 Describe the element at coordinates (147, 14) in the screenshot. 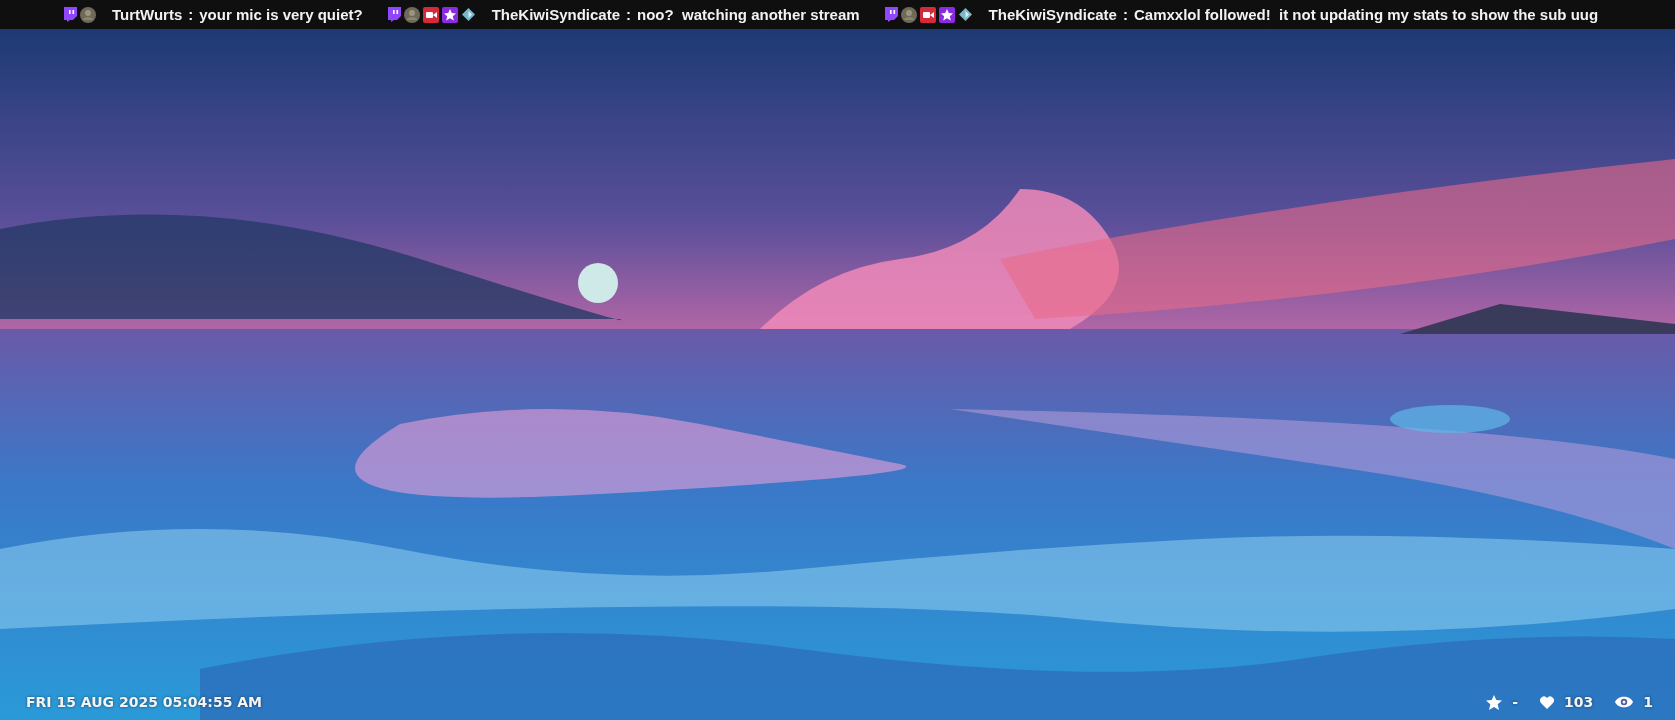

I see `chat-username: TurtWurts` at that location.